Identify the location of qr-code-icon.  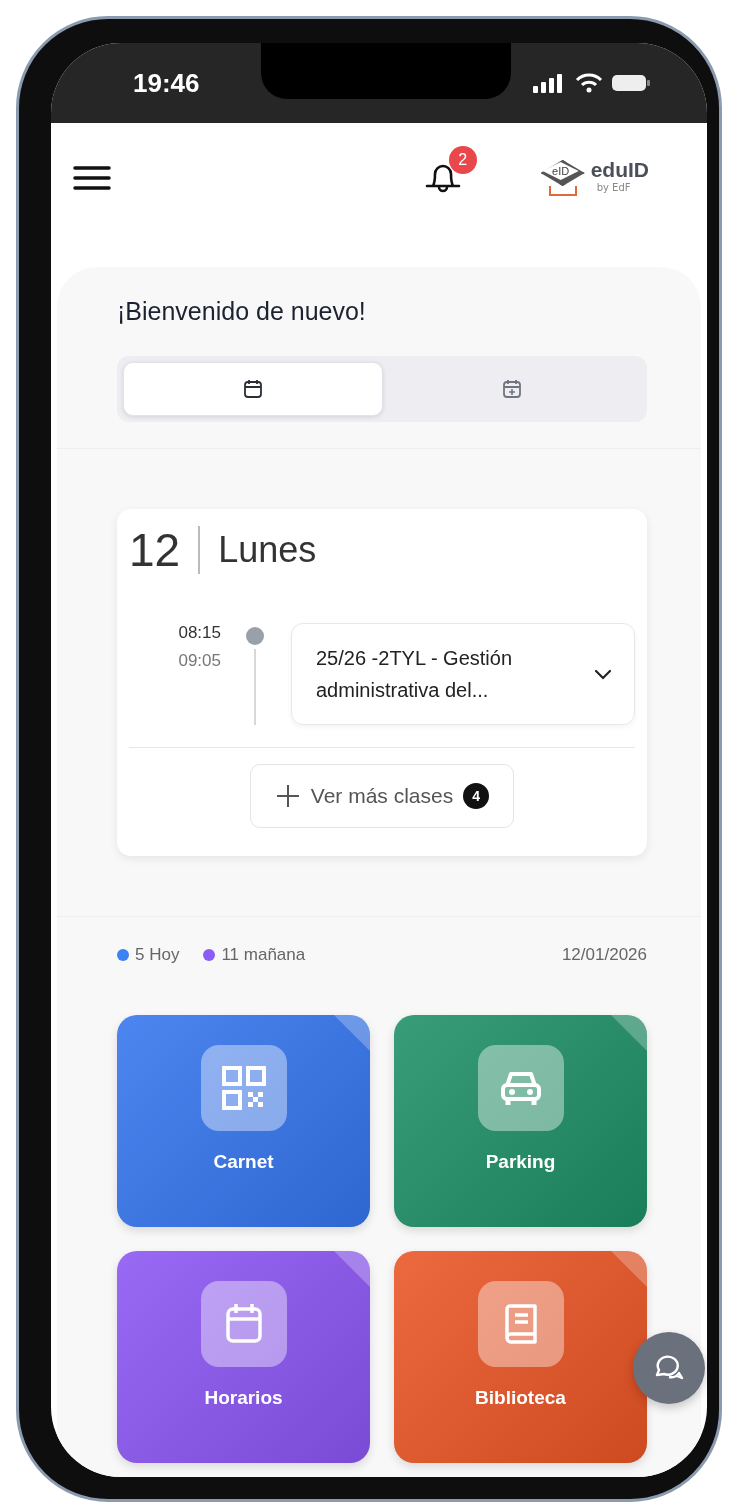
(243, 1088).